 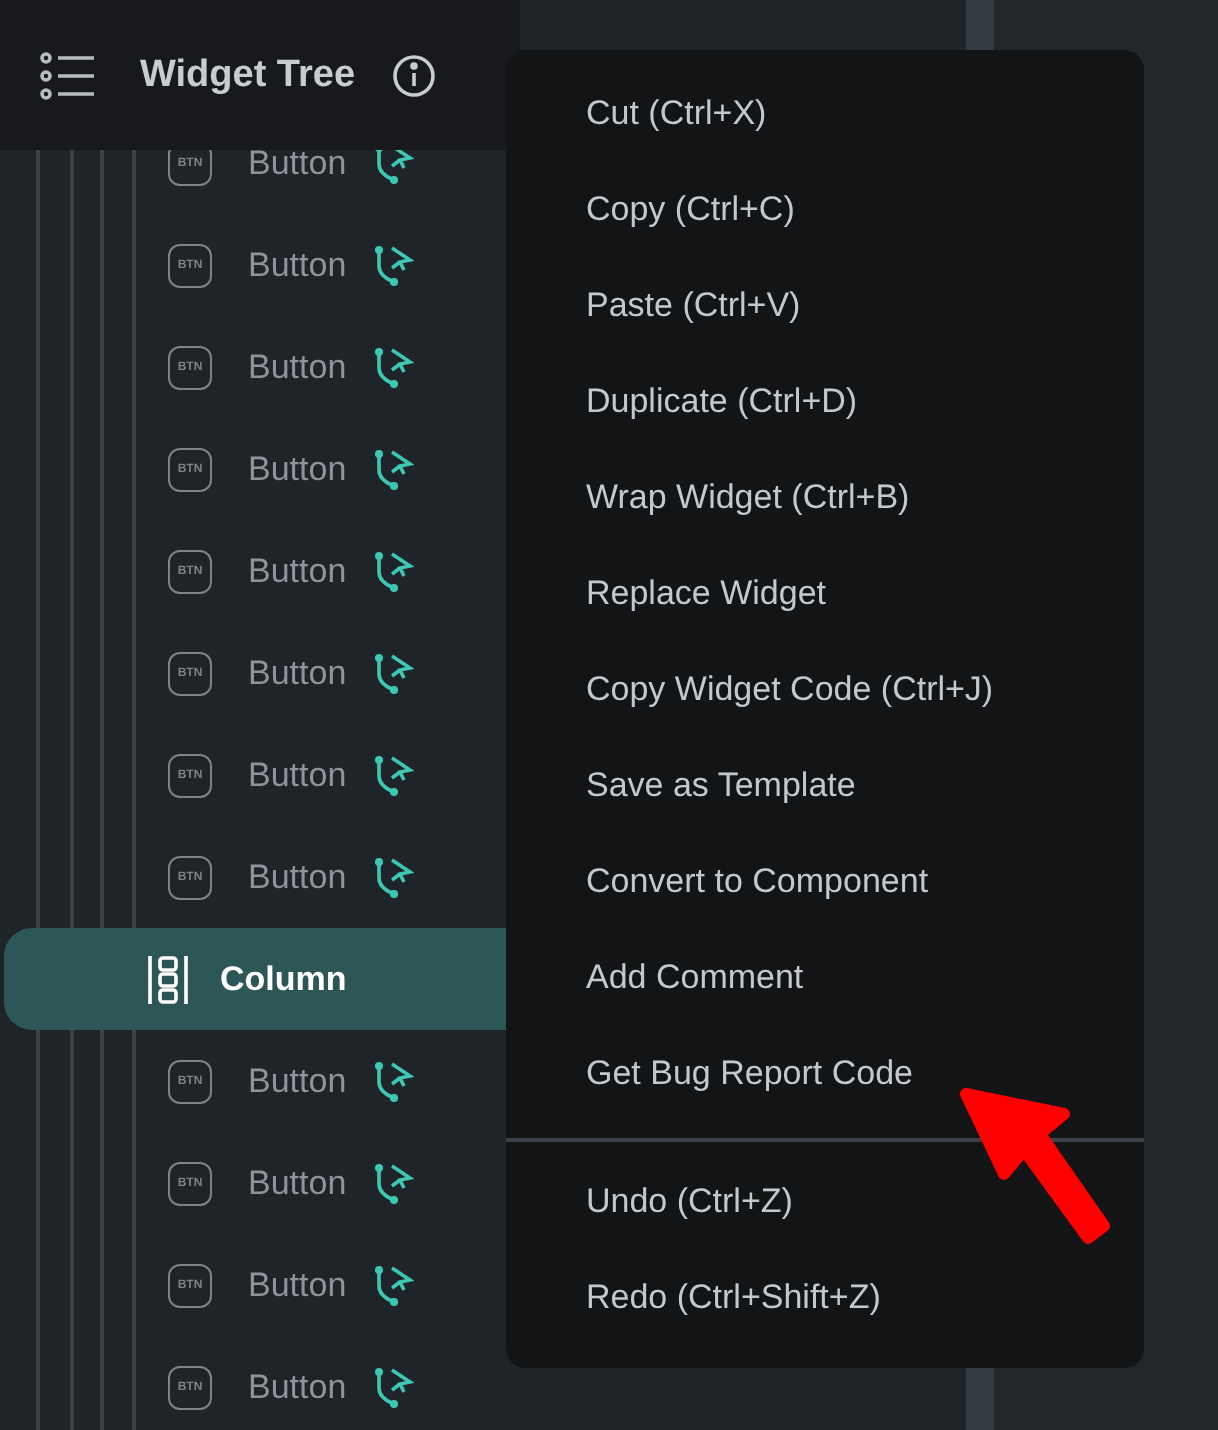 I want to click on tree-item-label: Column, so click(x=283, y=979).